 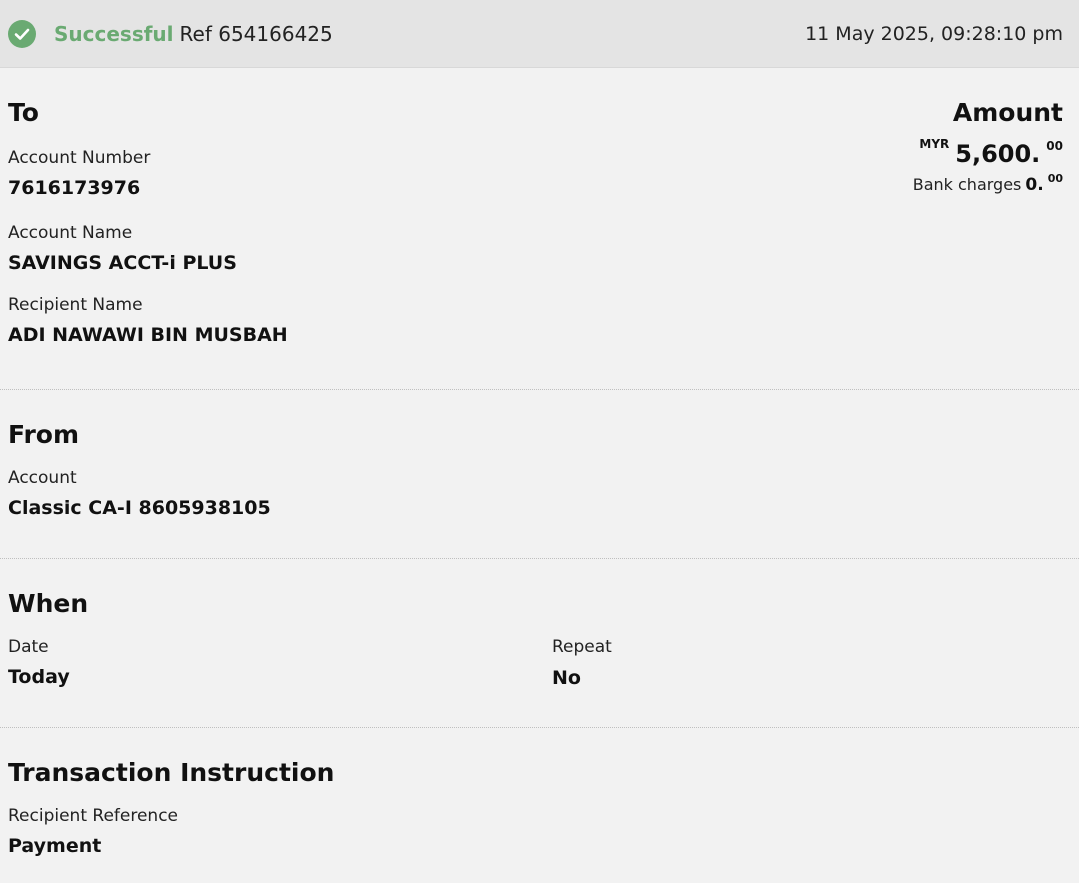 I want to click on account-name-value: SAVINGS ACCT-i PLUS, so click(x=122, y=263).